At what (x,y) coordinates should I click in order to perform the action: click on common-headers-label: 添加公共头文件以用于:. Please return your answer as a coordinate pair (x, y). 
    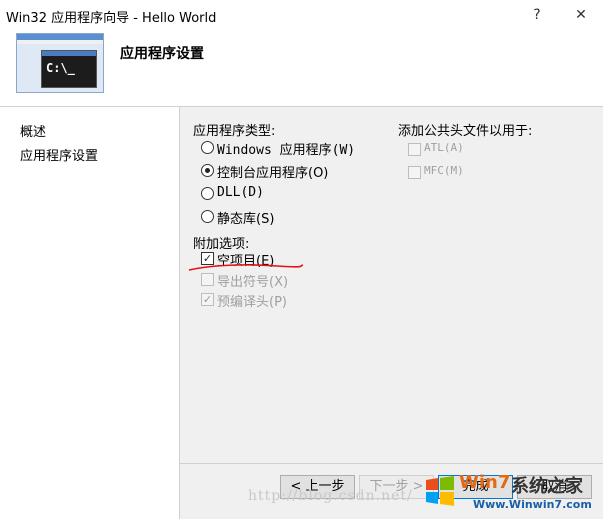
    Looking at the image, I should click on (465, 131).